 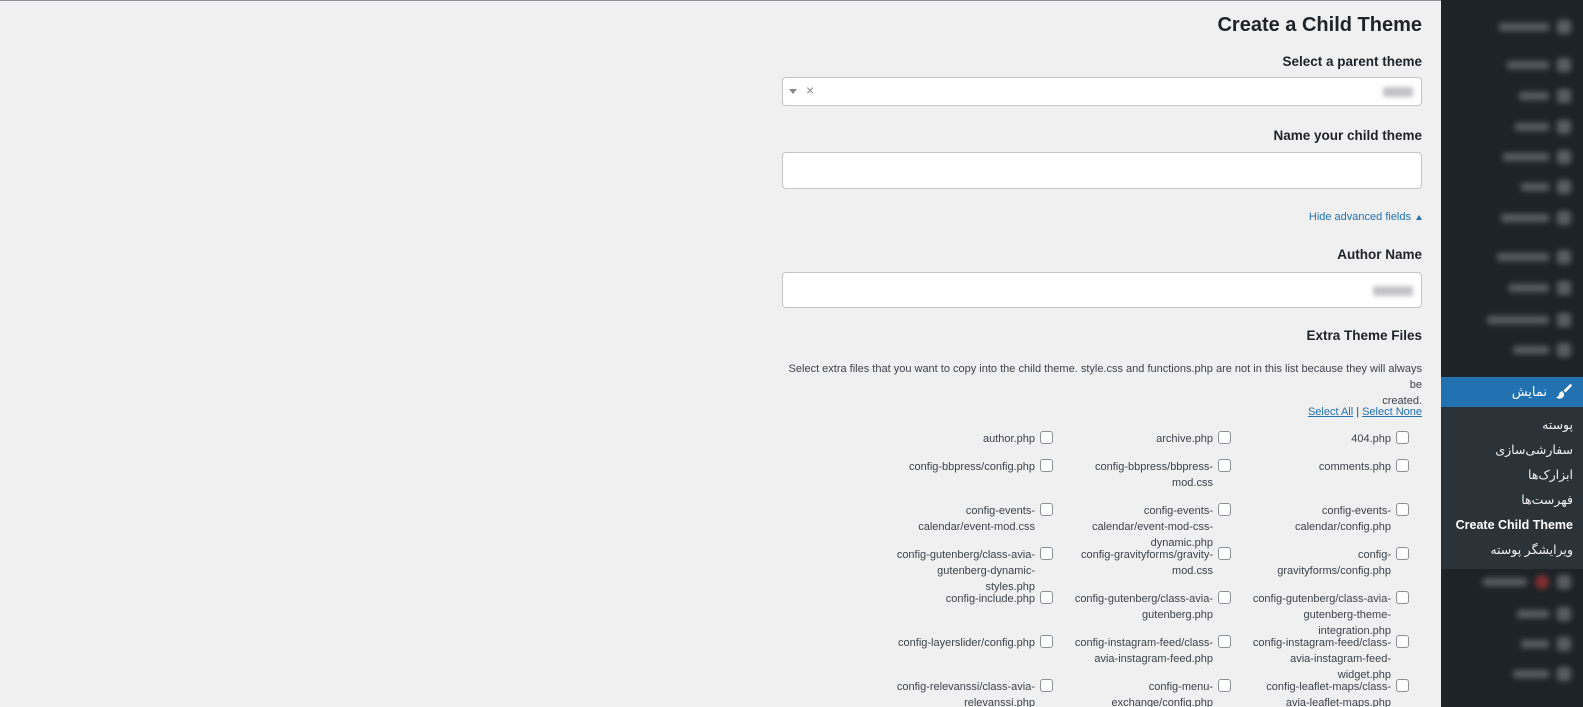 I want to click on author-name-input, so click(x=1102, y=290).